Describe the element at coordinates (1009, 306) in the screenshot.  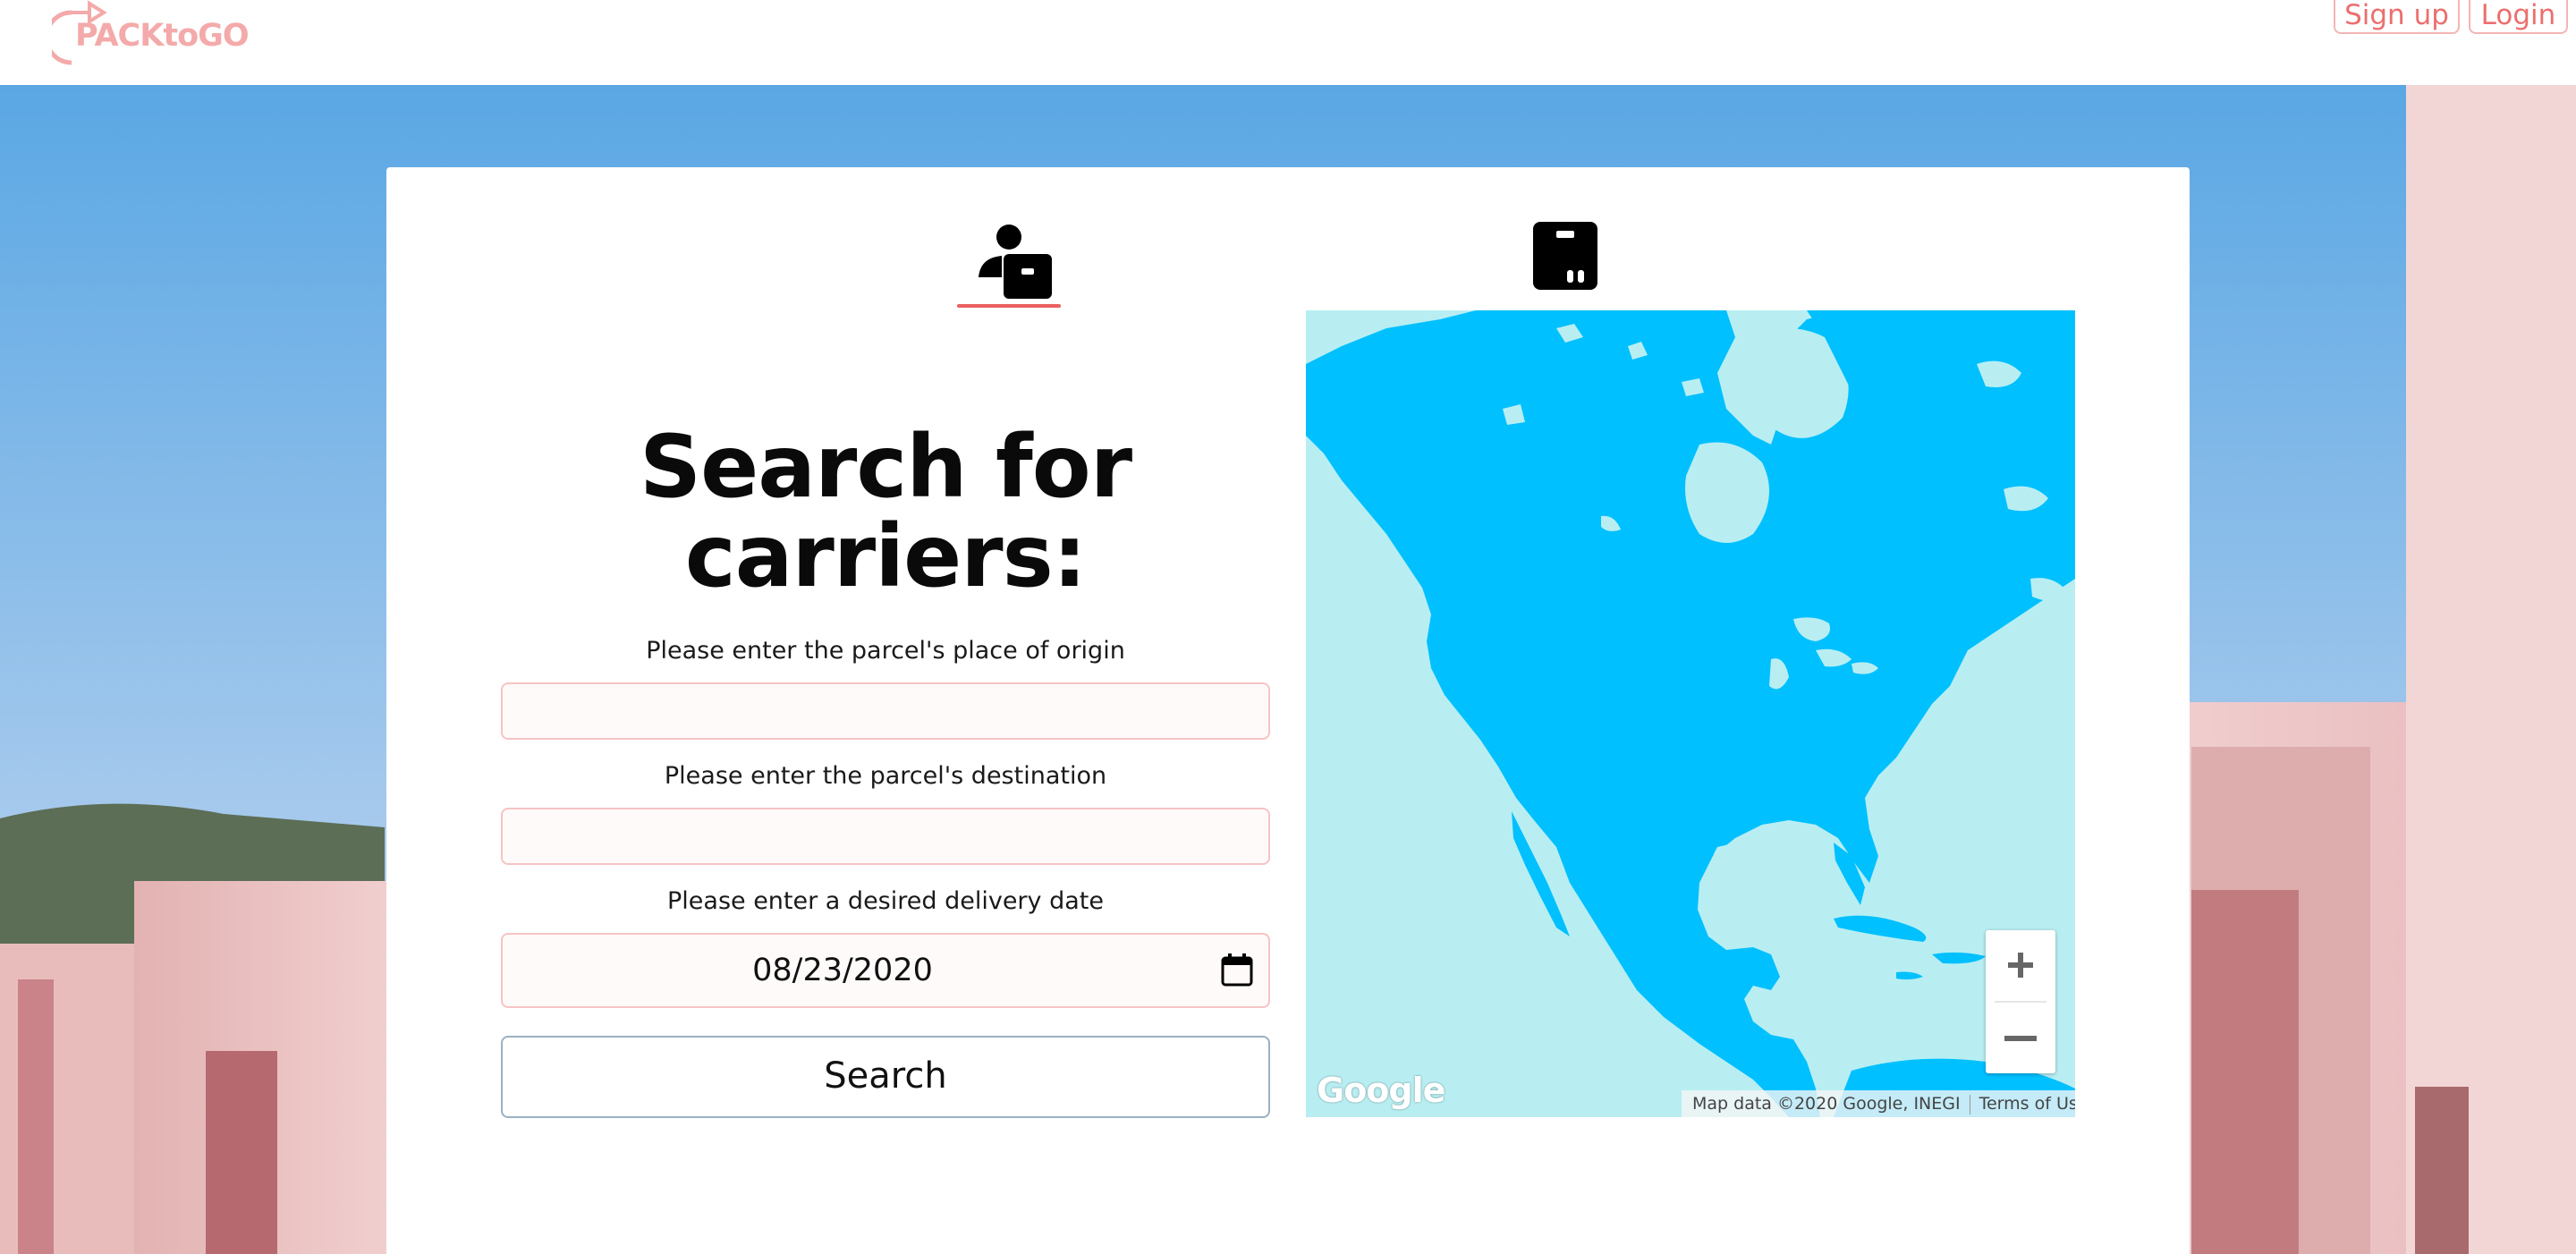
I see `active-tab-indicator` at that location.